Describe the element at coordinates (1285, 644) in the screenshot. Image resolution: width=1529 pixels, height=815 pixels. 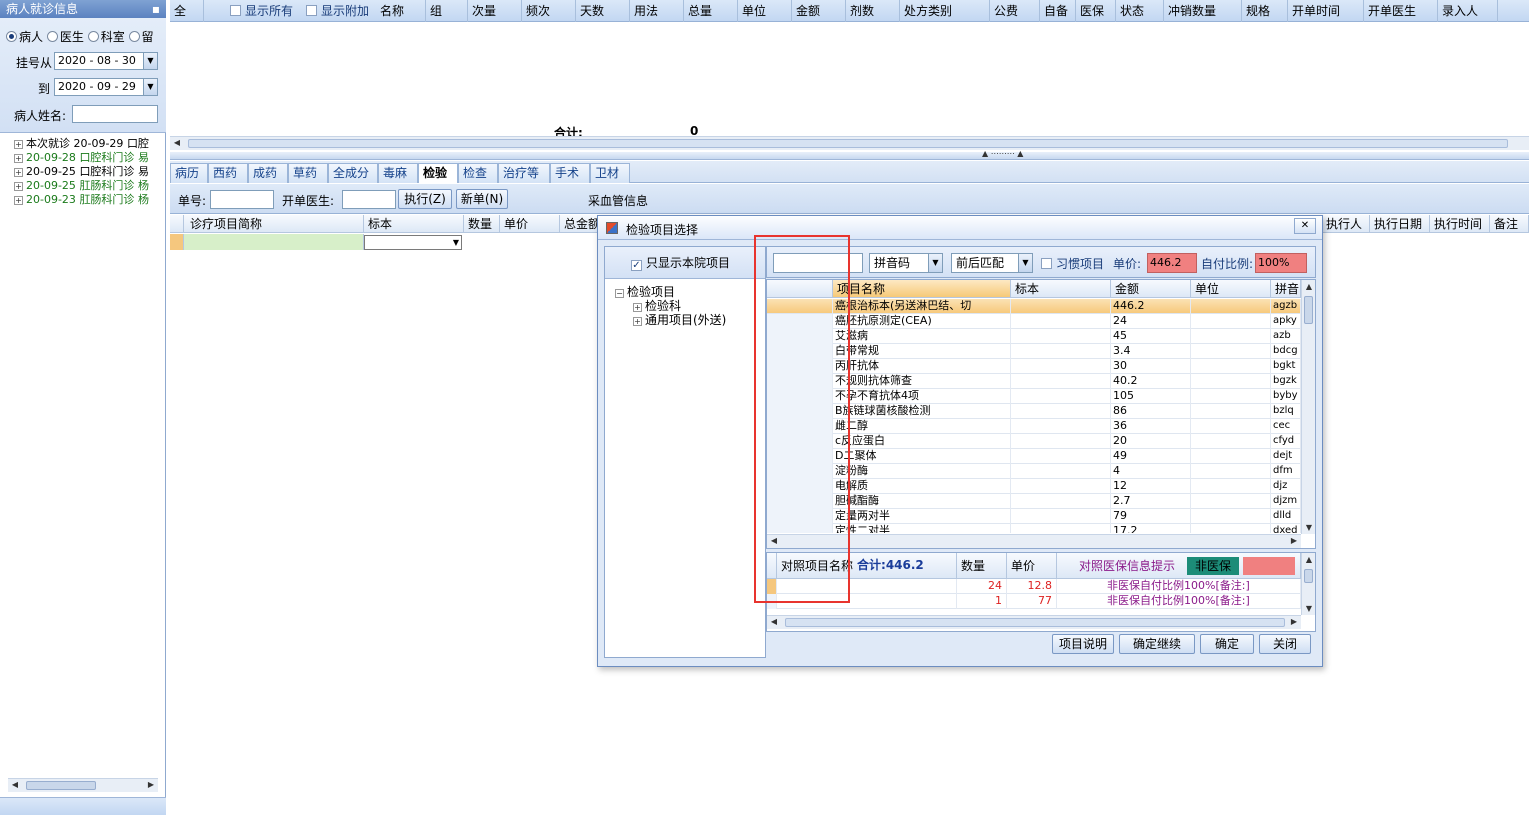
I see `close-button: 关闭` at that location.